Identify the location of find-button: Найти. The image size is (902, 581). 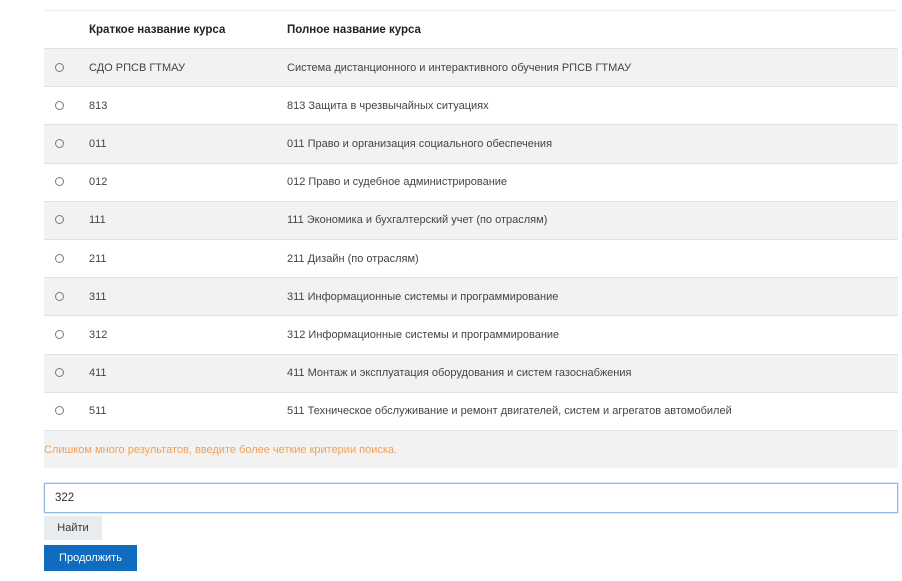
(73, 528).